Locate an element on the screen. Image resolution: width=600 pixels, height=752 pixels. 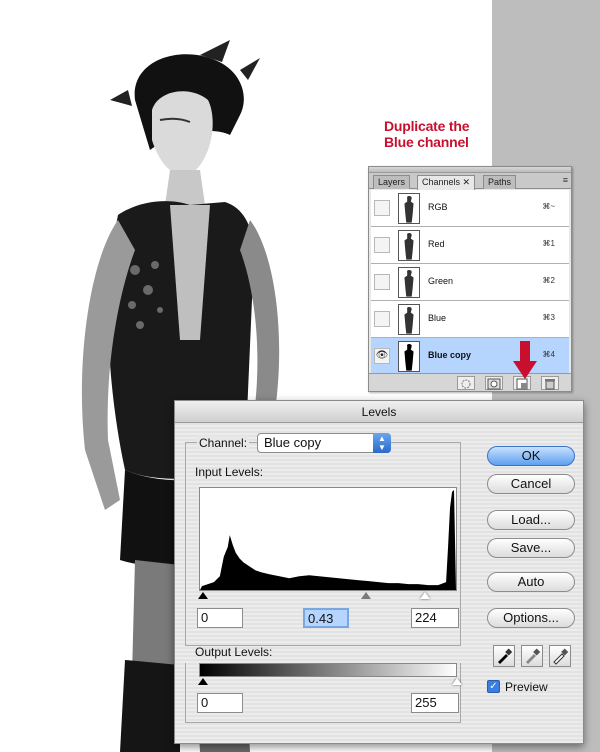
channel-row: RGB ⌘~ is located at coordinates (470, 208).